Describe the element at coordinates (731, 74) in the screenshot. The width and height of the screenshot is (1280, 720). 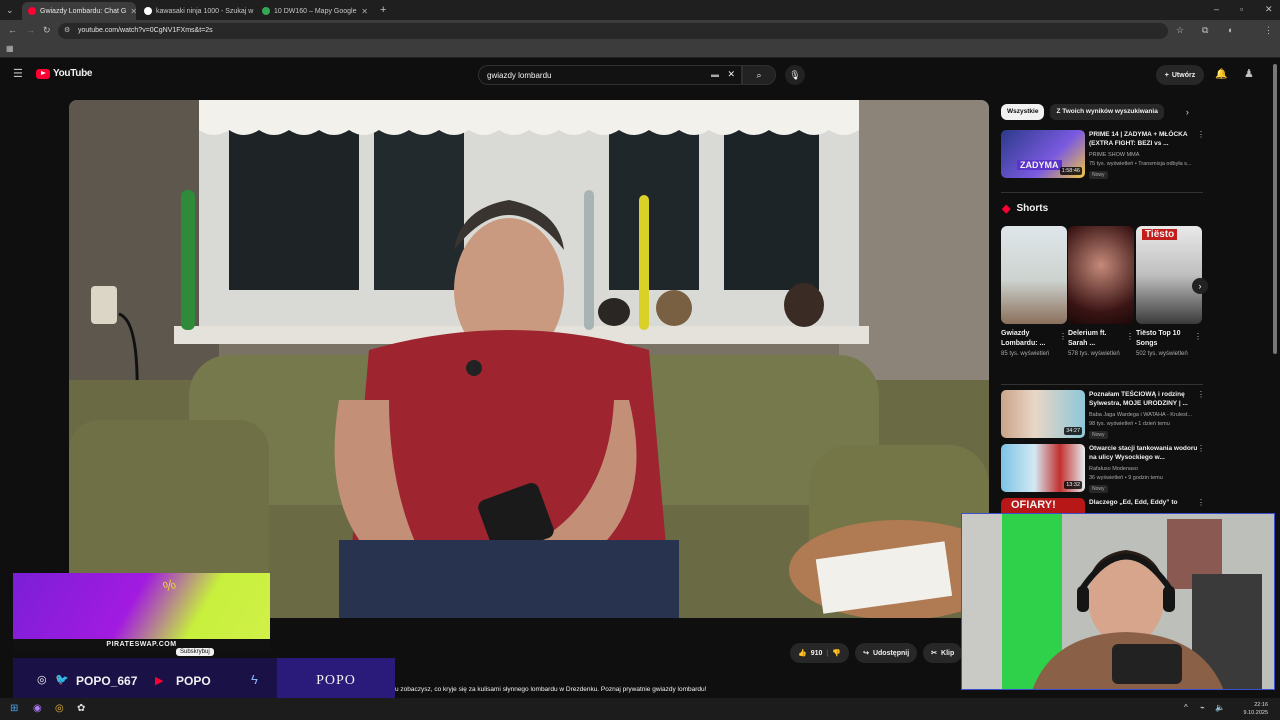
I see `clear-search-icon: ✕` at that location.